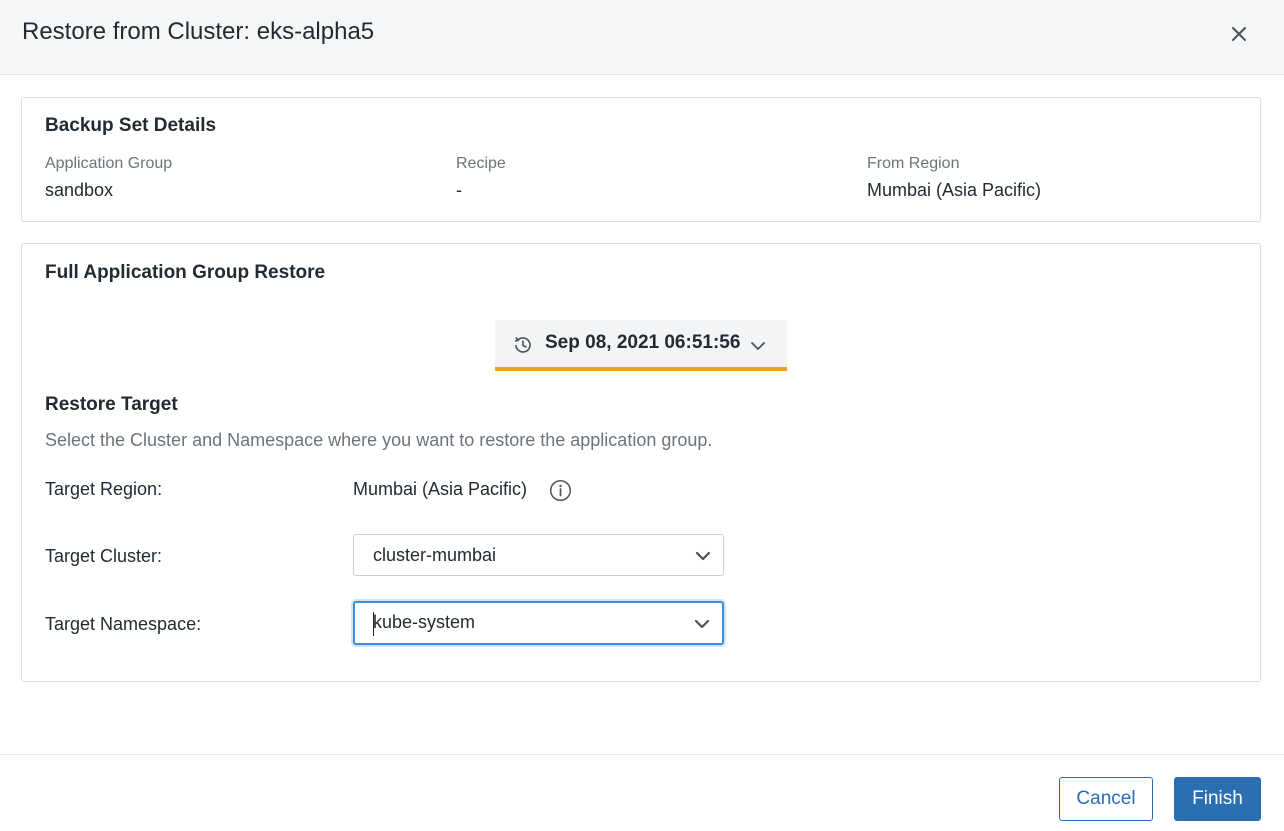 This screenshot has width=1284, height=831. What do you see at coordinates (523, 345) in the screenshot?
I see `history-icon` at bounding box center [523, 345].